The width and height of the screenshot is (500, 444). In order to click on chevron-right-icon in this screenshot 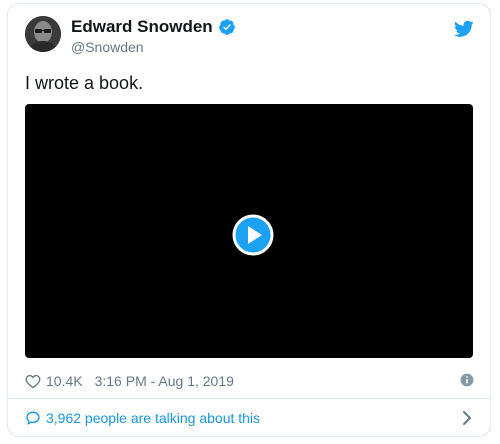, I will do `click(467, 418)`.